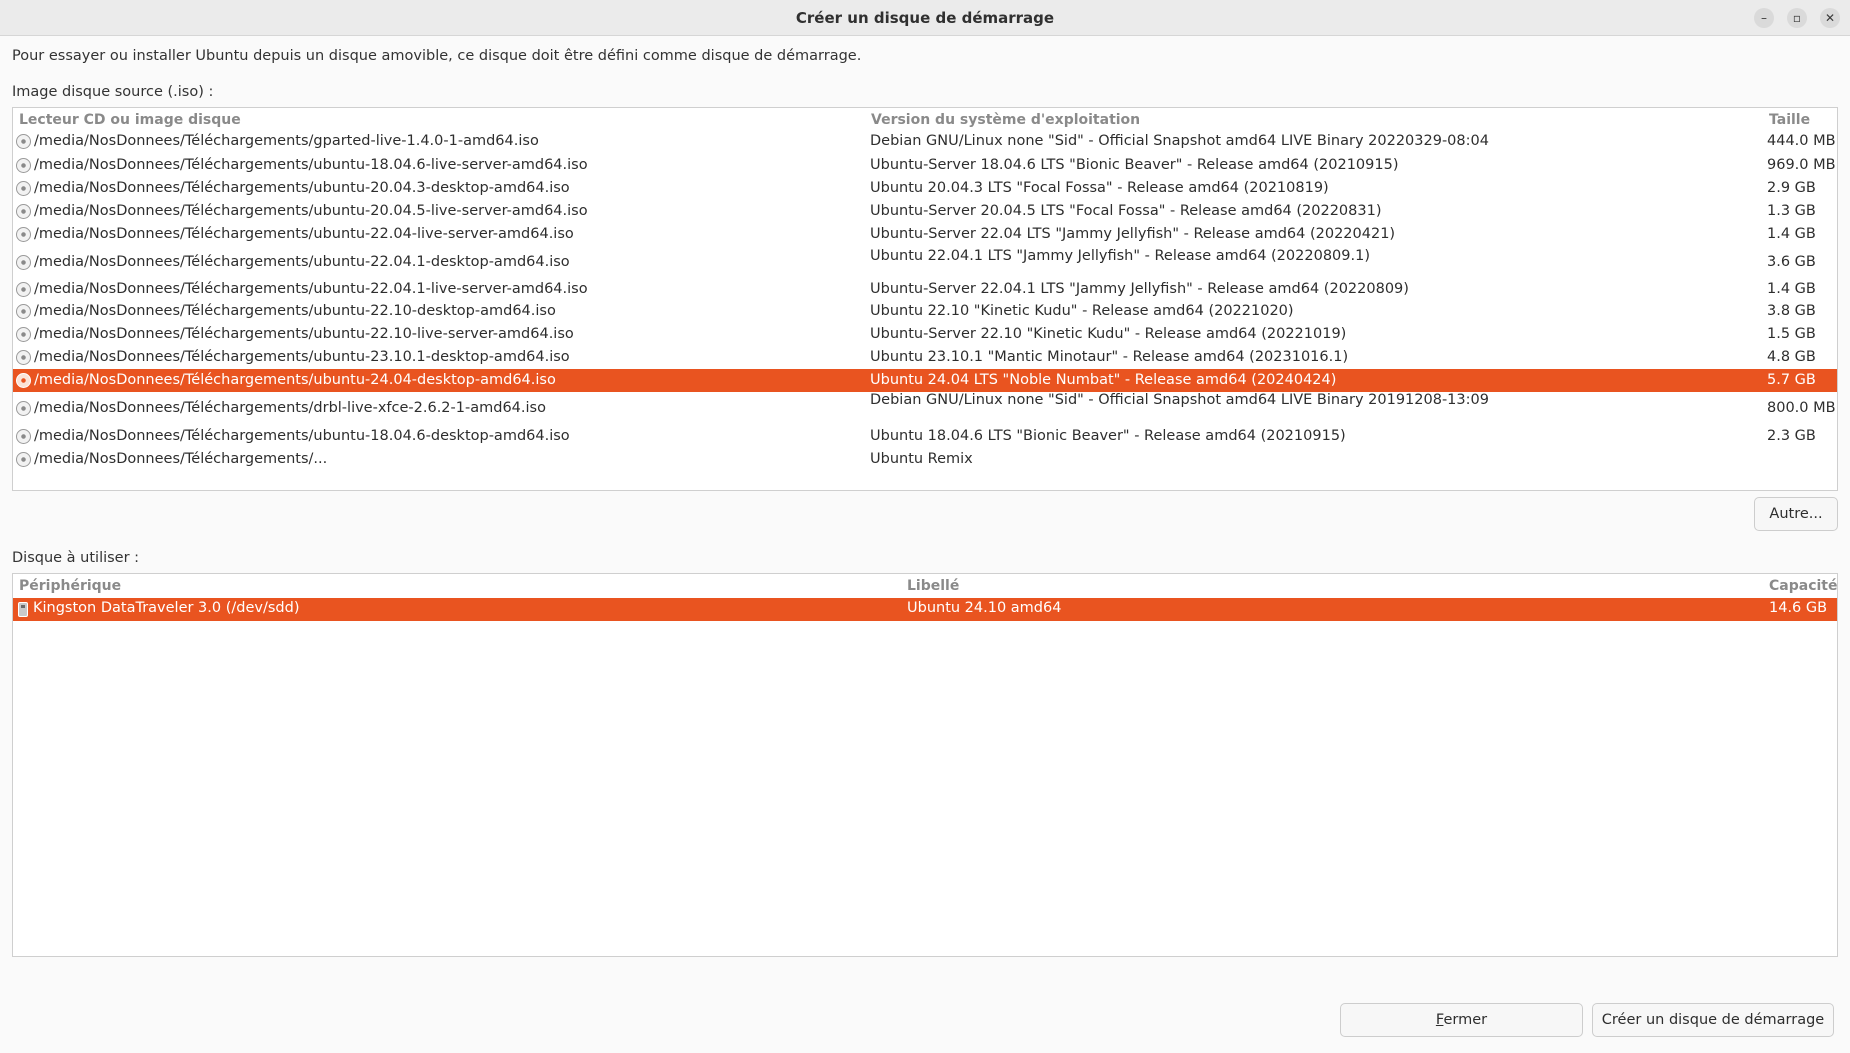  I want to click on close-button: Fermer, so click(1461, 1020).